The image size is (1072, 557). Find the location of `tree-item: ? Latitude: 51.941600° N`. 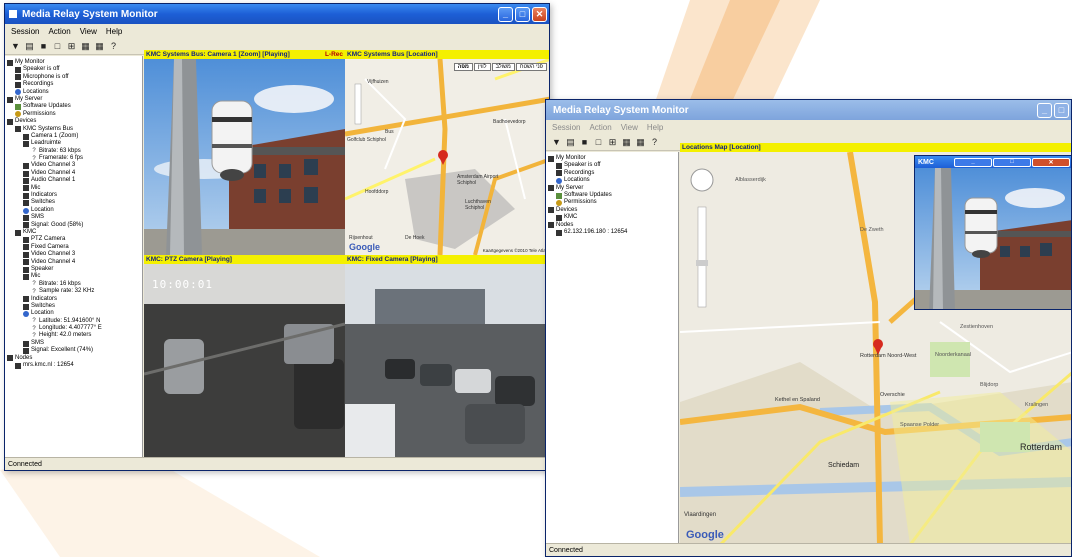

tree-item: ? Latitude: 51.941600° N is located at coordinates (73, 321).